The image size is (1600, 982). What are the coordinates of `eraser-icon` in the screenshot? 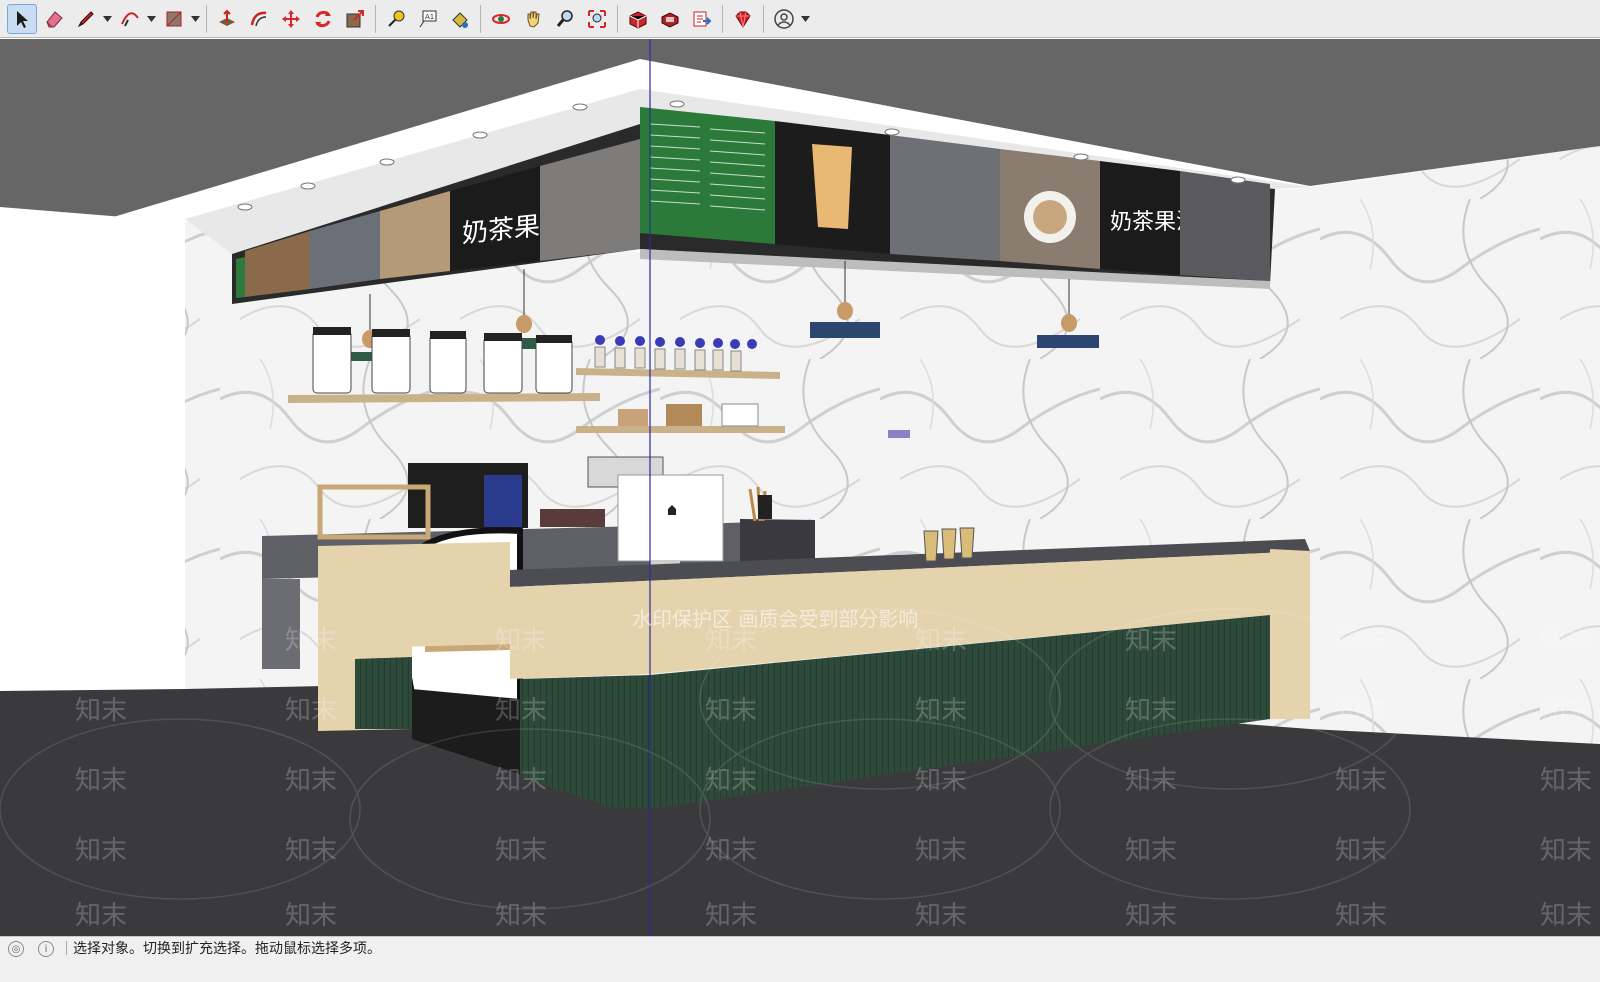 It's located at (54, 18).